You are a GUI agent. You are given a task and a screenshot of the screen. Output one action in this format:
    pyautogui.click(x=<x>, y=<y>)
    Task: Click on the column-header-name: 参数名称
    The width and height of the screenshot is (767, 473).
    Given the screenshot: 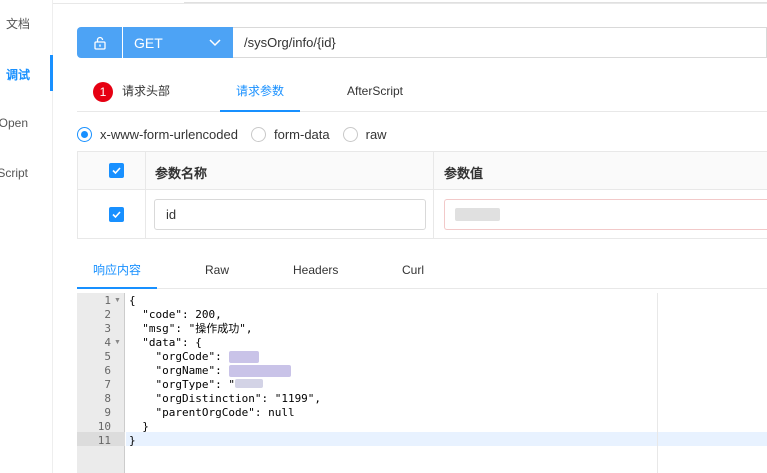 What is the action you would take?
    pyautogui.click(x=181, y=173)
    